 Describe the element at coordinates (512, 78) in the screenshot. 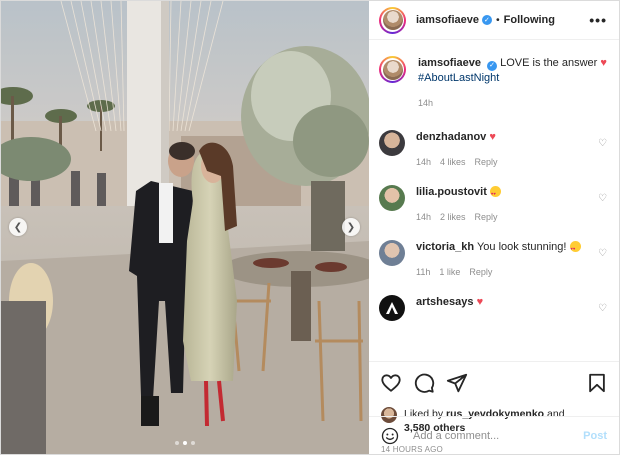

I see `caption-hashtag-link: #AboutLastNight` at that location.